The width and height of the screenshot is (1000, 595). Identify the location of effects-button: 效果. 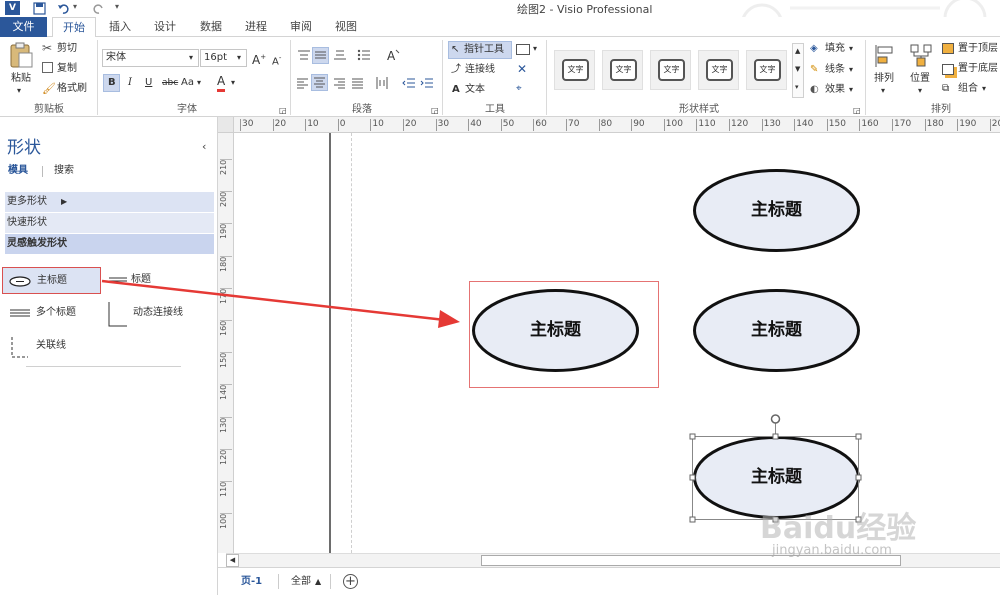
(835, 90).